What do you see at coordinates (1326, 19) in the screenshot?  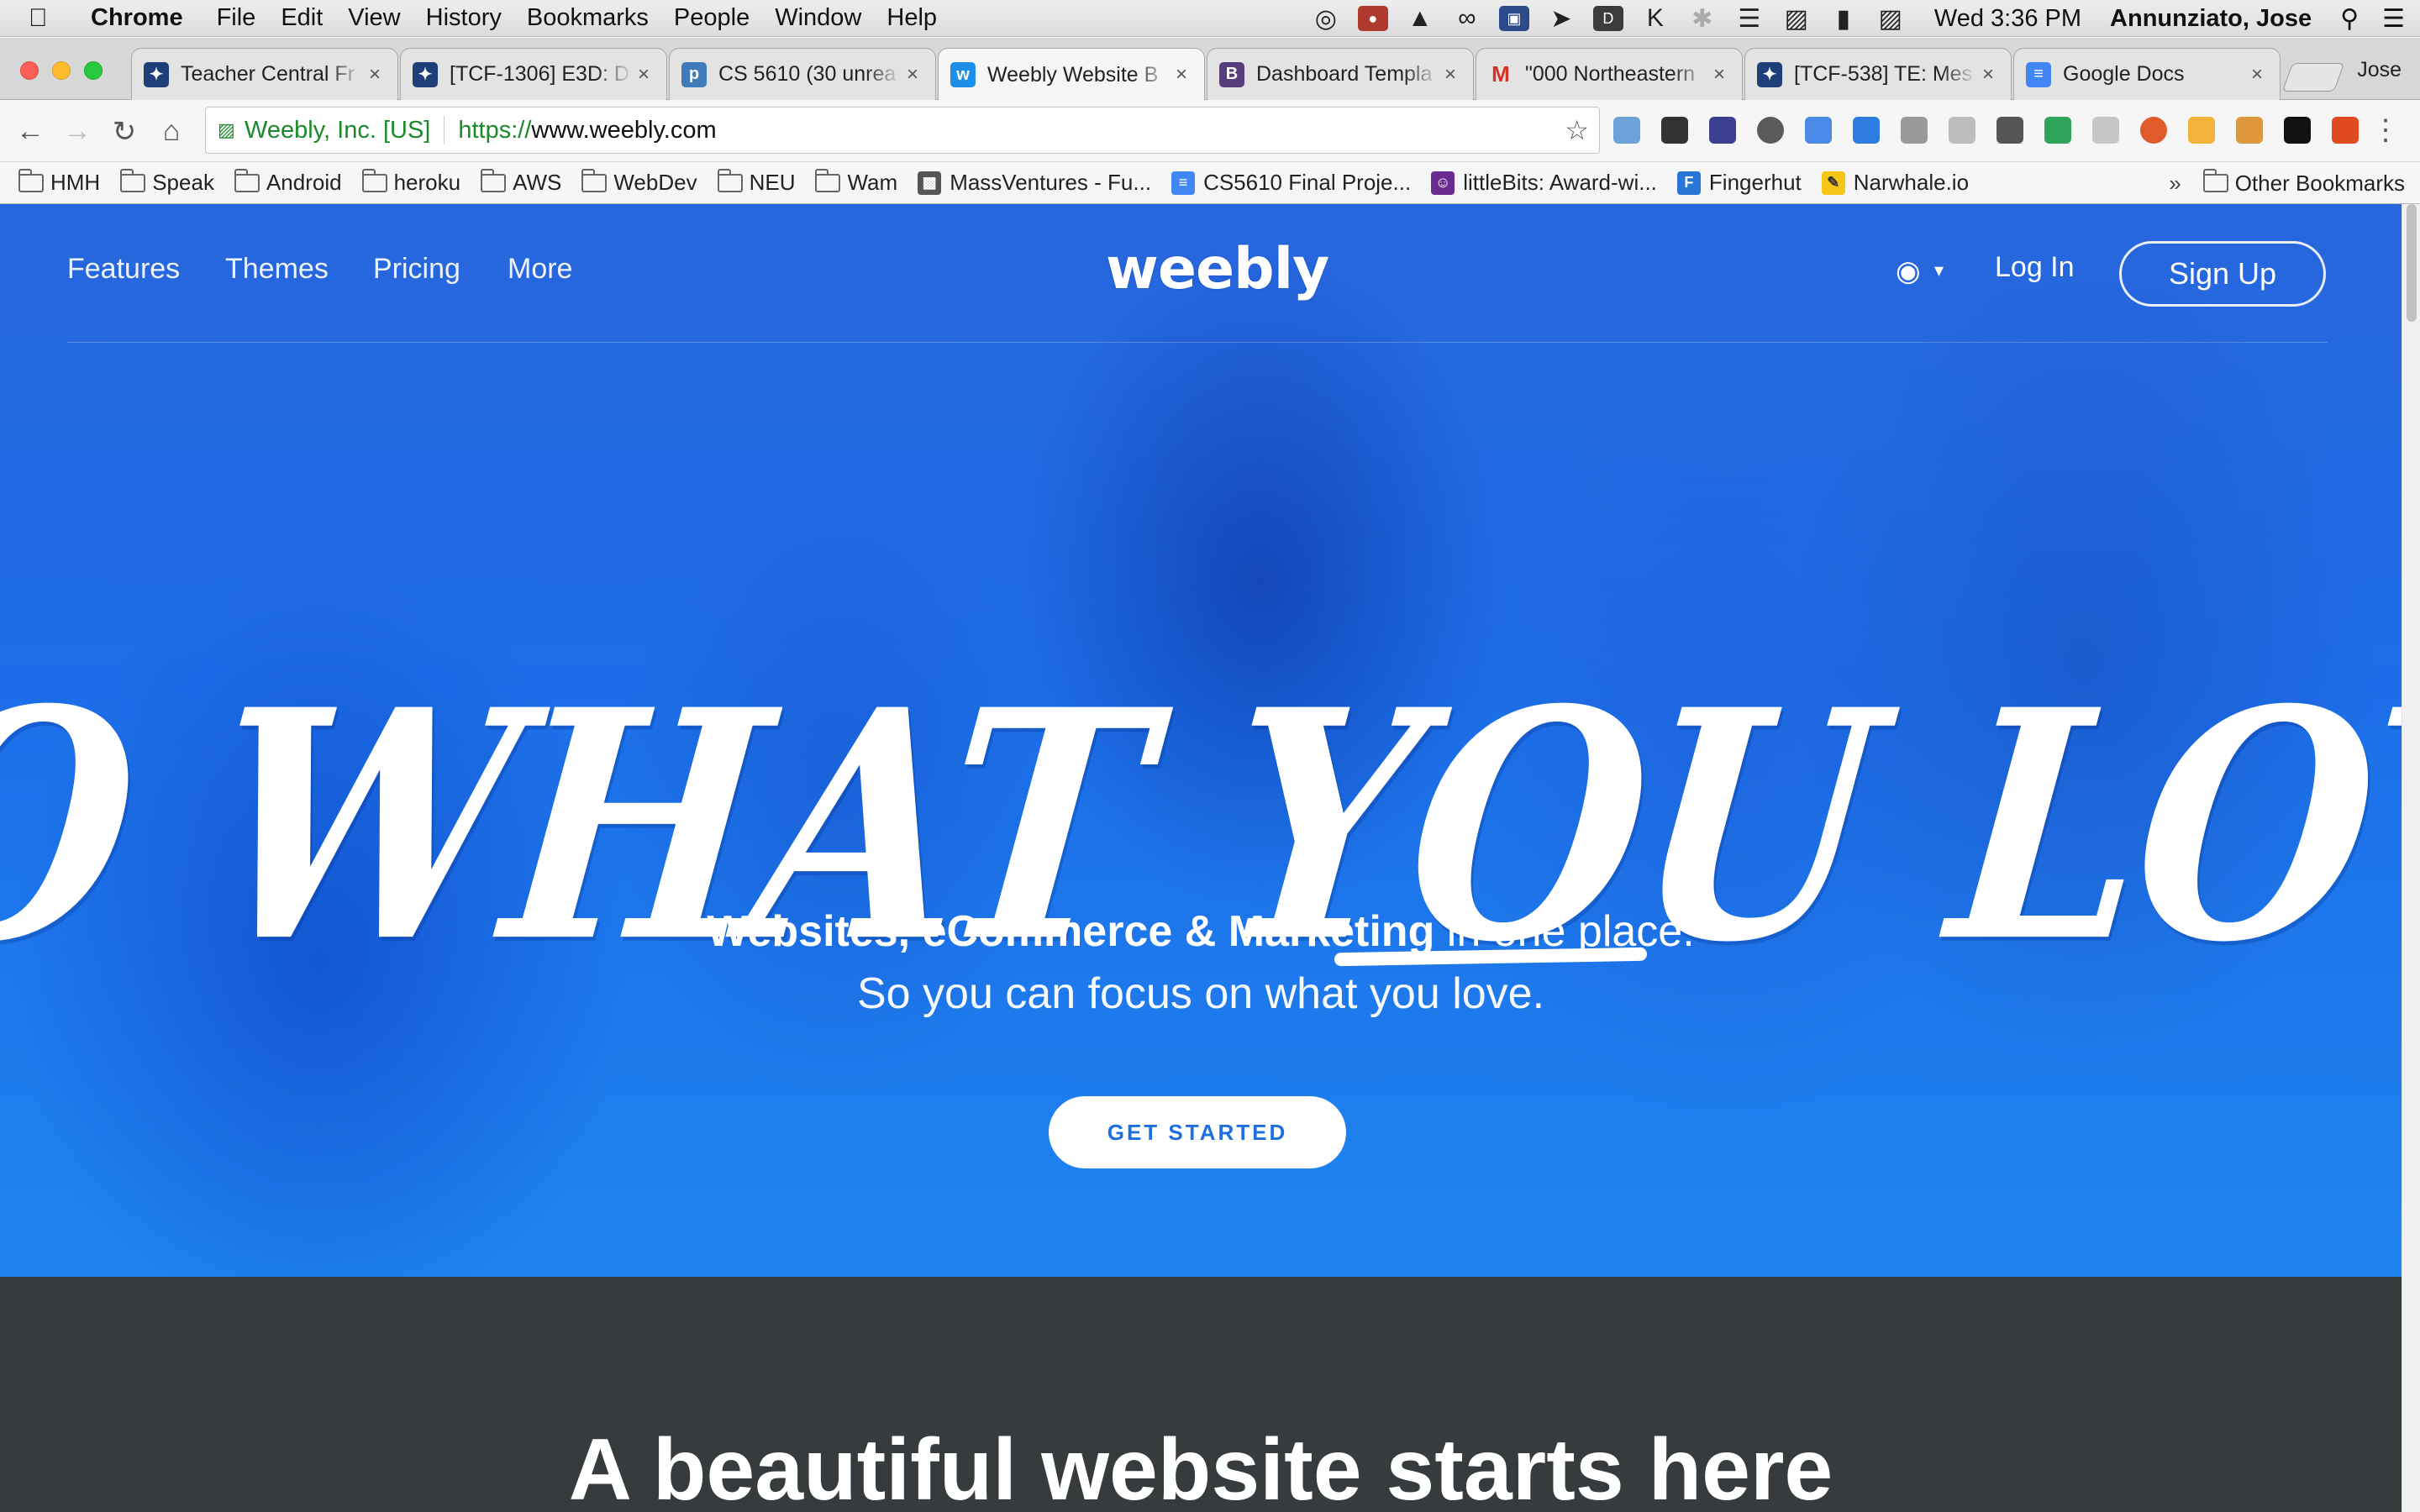 I see `dropbox-status-icon: ◎` at bounding box center [1326, 19].